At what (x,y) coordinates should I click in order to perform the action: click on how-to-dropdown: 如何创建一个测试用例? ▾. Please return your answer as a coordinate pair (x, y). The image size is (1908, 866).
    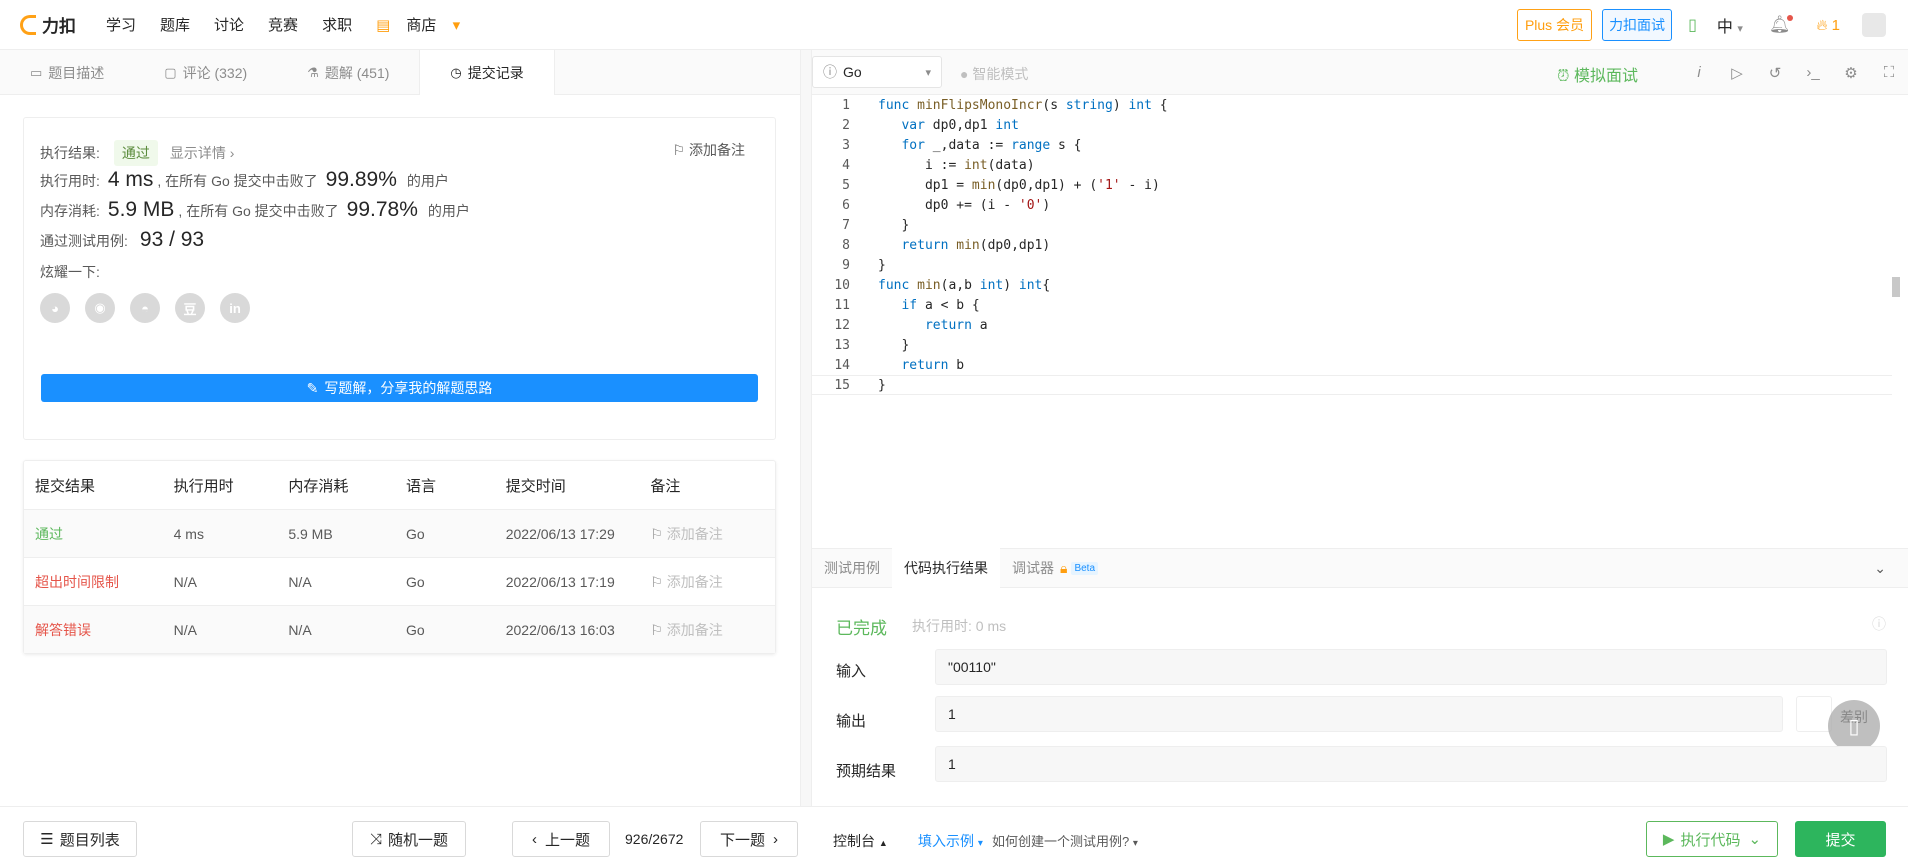
    Looking at the image, I should click on (1065, 840).